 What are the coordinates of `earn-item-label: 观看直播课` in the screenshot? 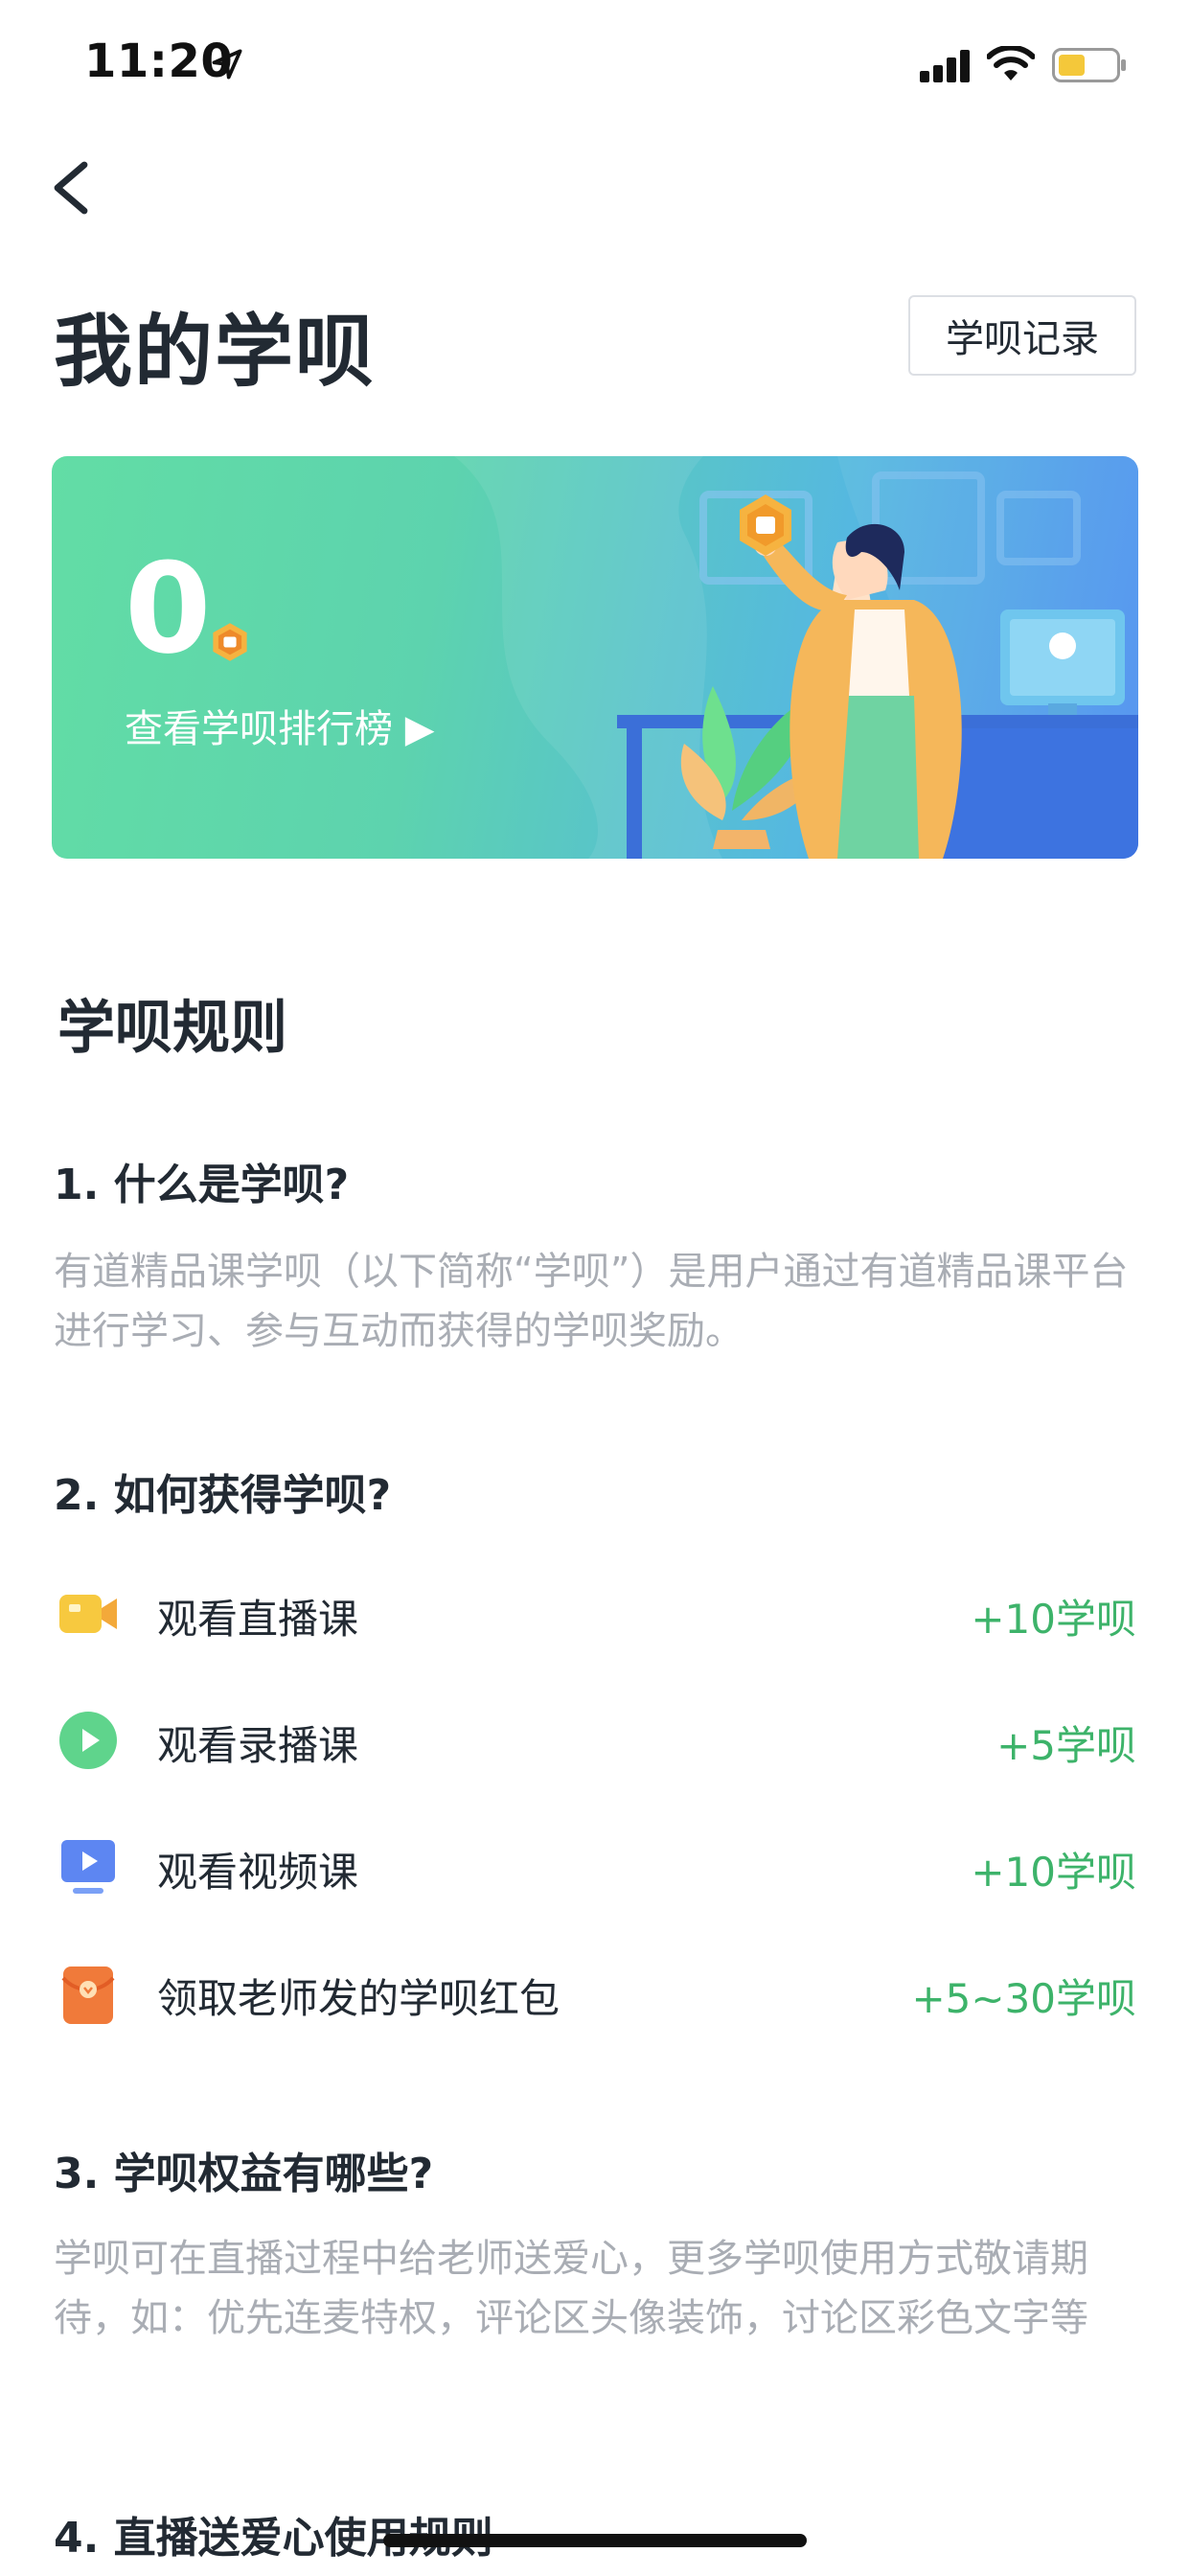 It's located at (258, 1619).